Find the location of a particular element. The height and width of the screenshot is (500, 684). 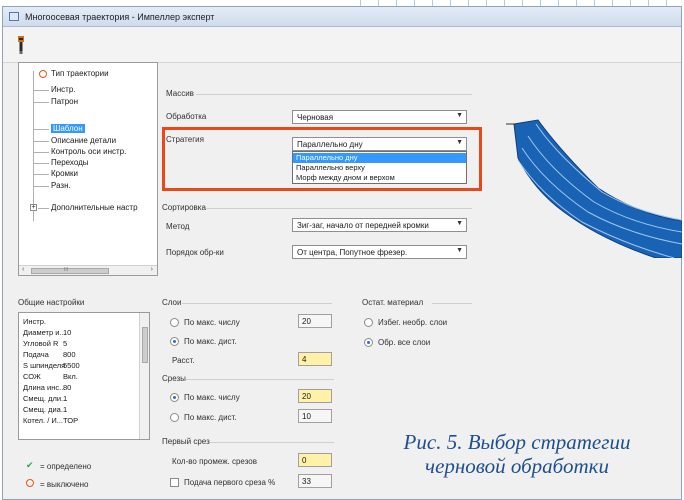

tree-item-part-description: Описание детали is located at coordinates (83, 140).